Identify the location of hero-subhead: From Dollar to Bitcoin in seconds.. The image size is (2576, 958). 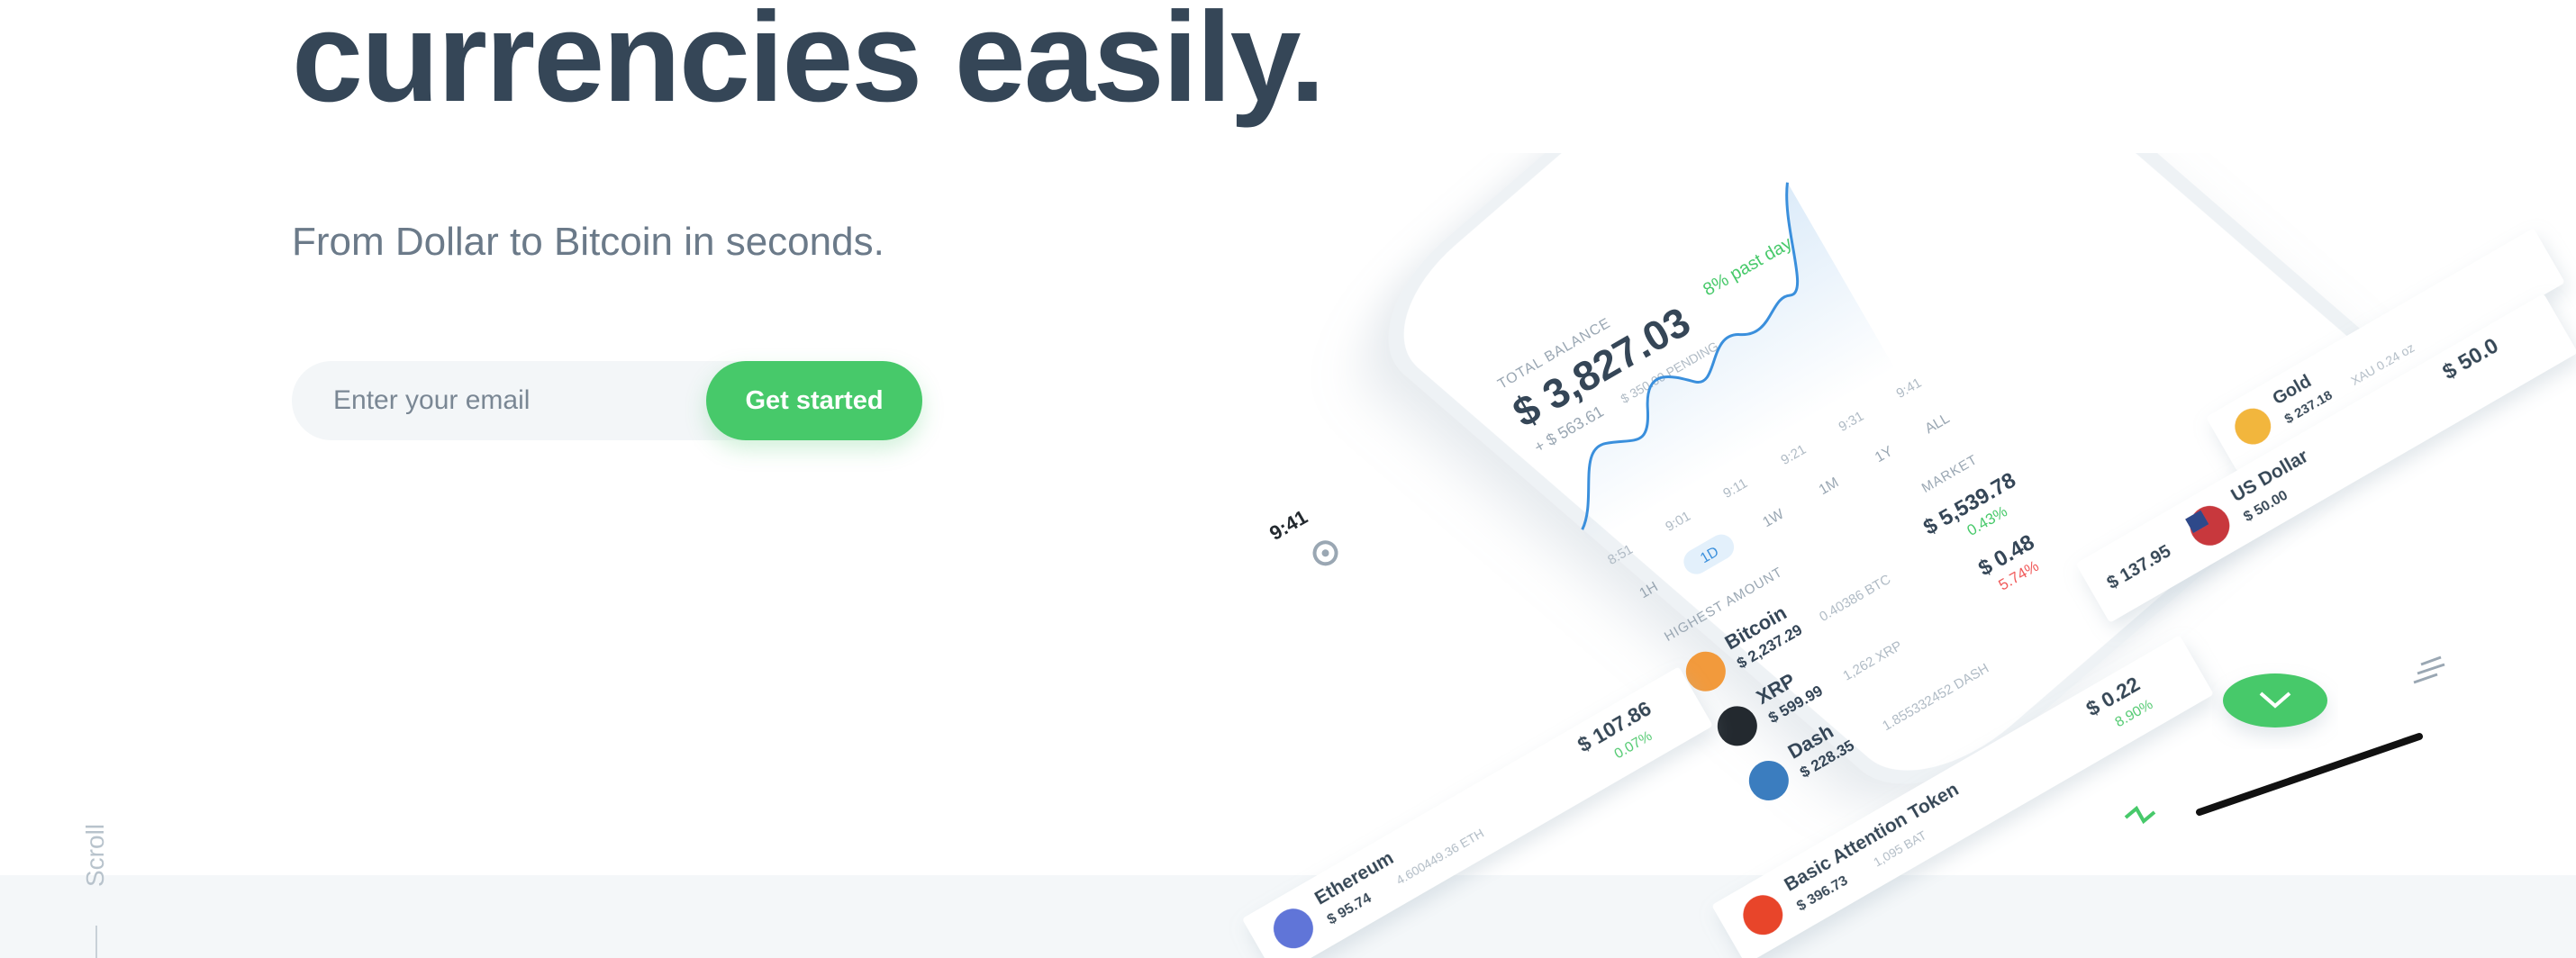
(588, 242).